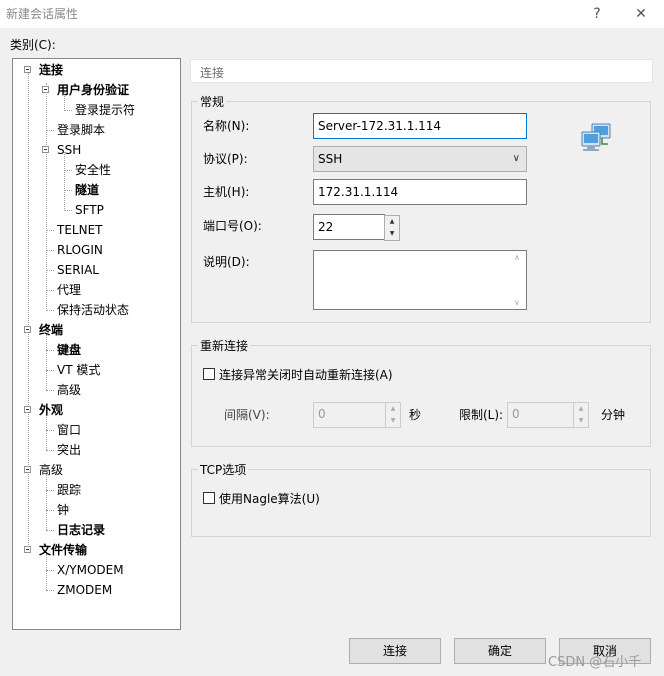  I want to click on tree-item: 窗口, so click(69, 430).